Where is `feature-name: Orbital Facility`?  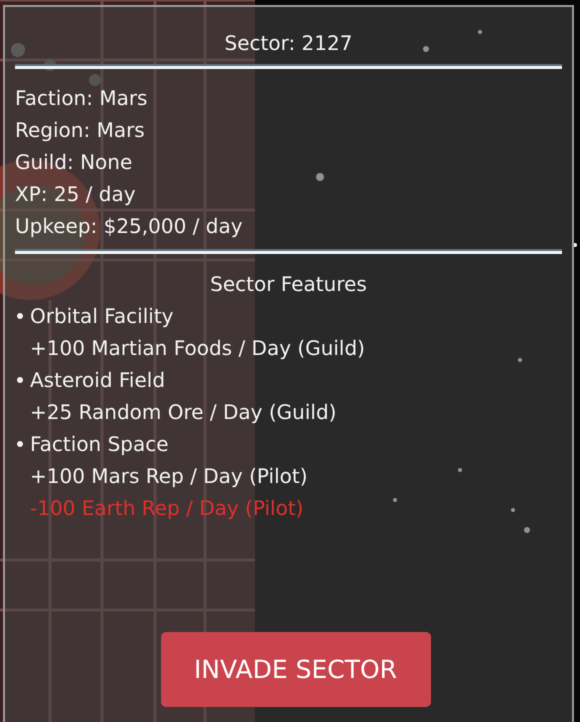 feature-name: Orbital Facility is located at coordinates (102, 316).